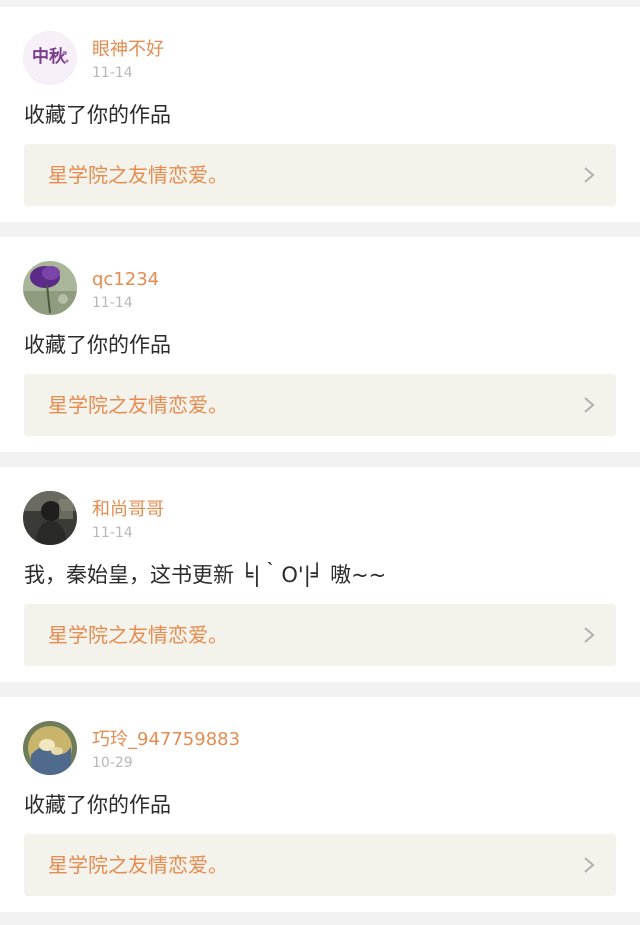 The height and width of the screenshot is (925, 640). Describe the element at coordinates (112, 763) in the screenshot. I see `post-date: 10-29` at that location.